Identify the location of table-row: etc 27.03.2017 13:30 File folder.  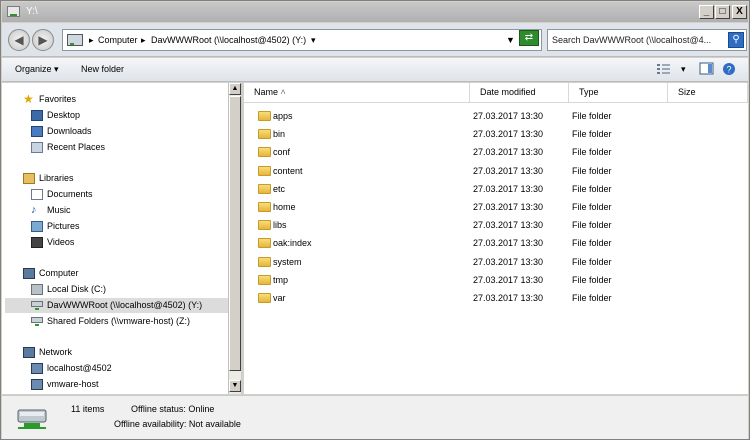
(496, 189).